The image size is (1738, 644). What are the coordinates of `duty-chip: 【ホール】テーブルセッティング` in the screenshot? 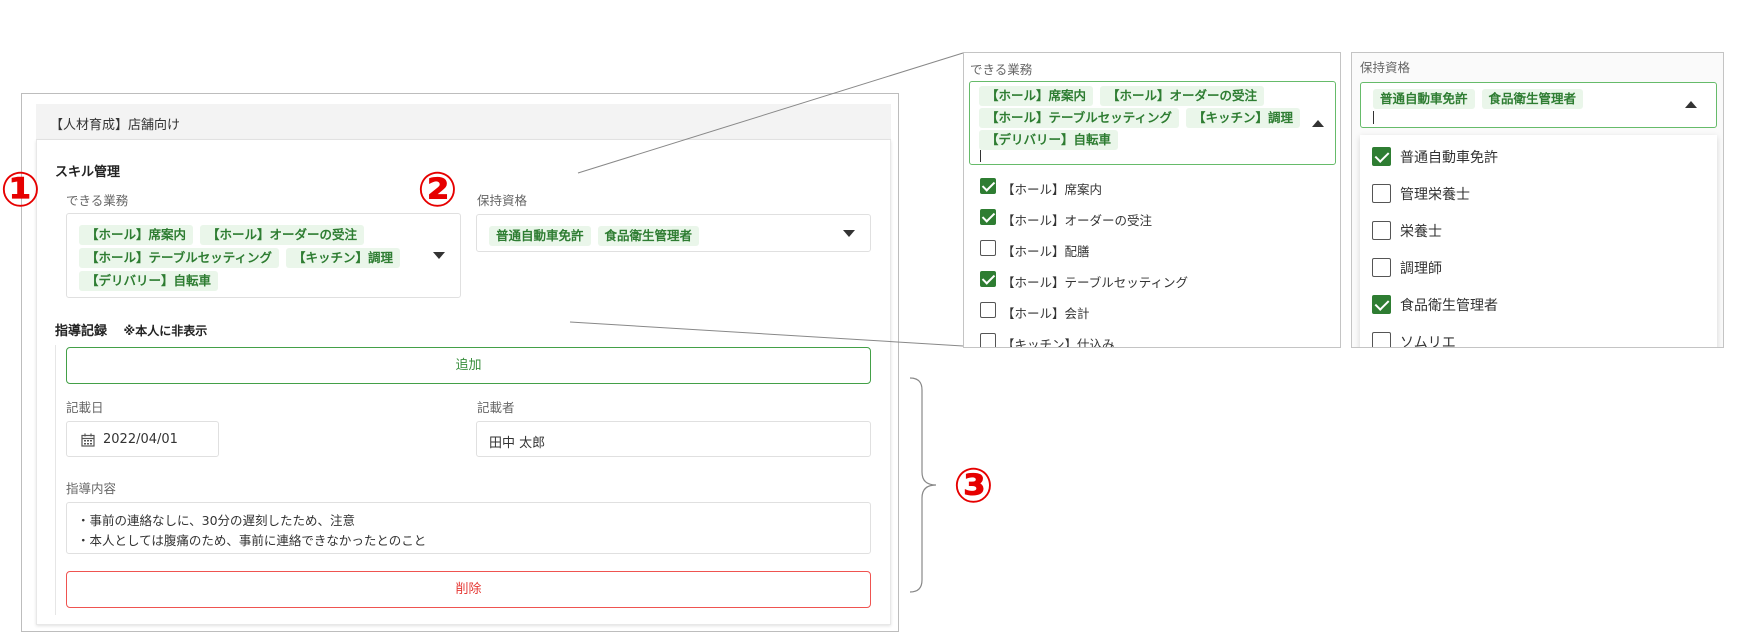 It's located at (1079, 118).